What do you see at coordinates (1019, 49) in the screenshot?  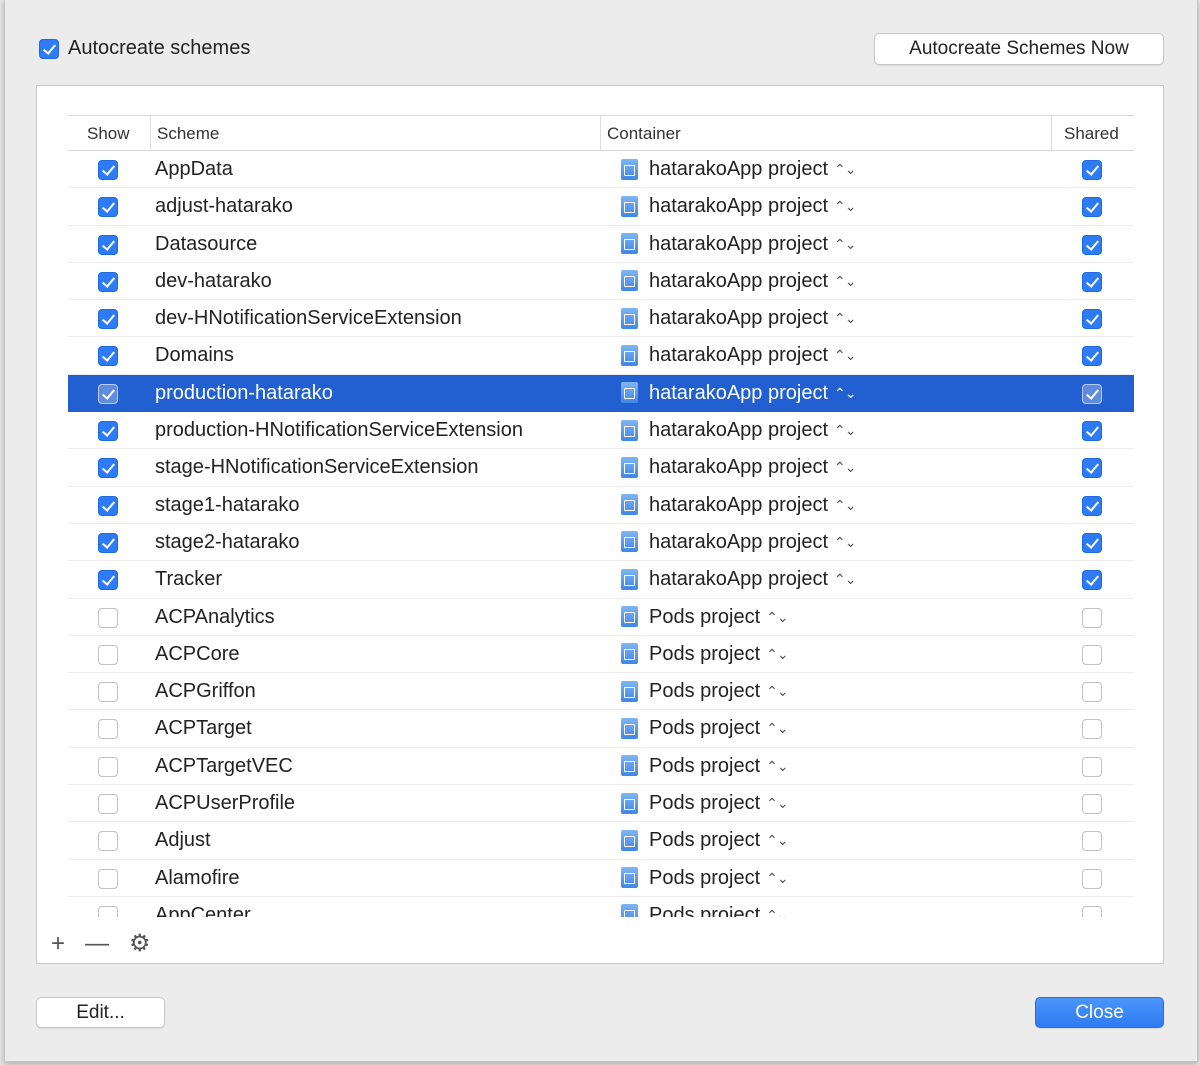 I see `autocreate-schemes-now-button: Autocreate Schemes Now` at bounding box center [1019, 49].